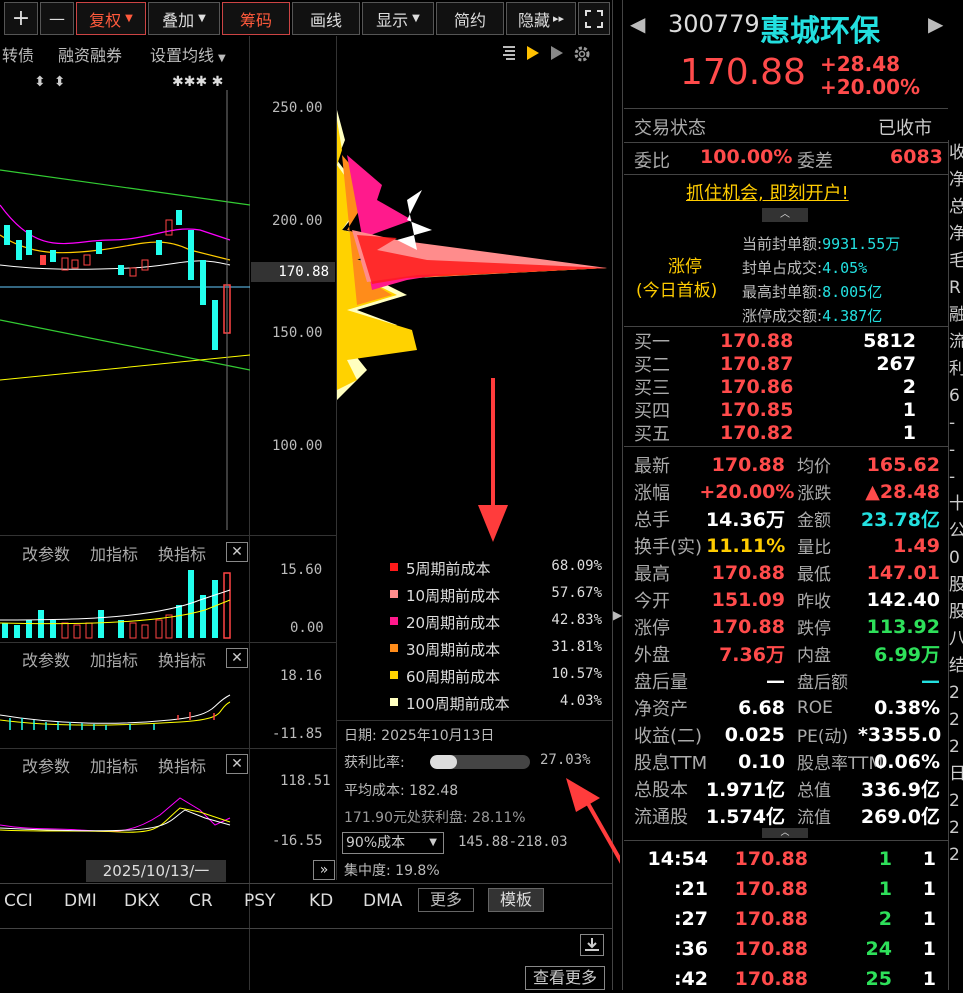 The height and width of the screenshot is (993, 963). What do you see at coordinates (182, 765) in the screenshot?
I see `panel3-swap: 换指标` at bounding box center [182, 765].